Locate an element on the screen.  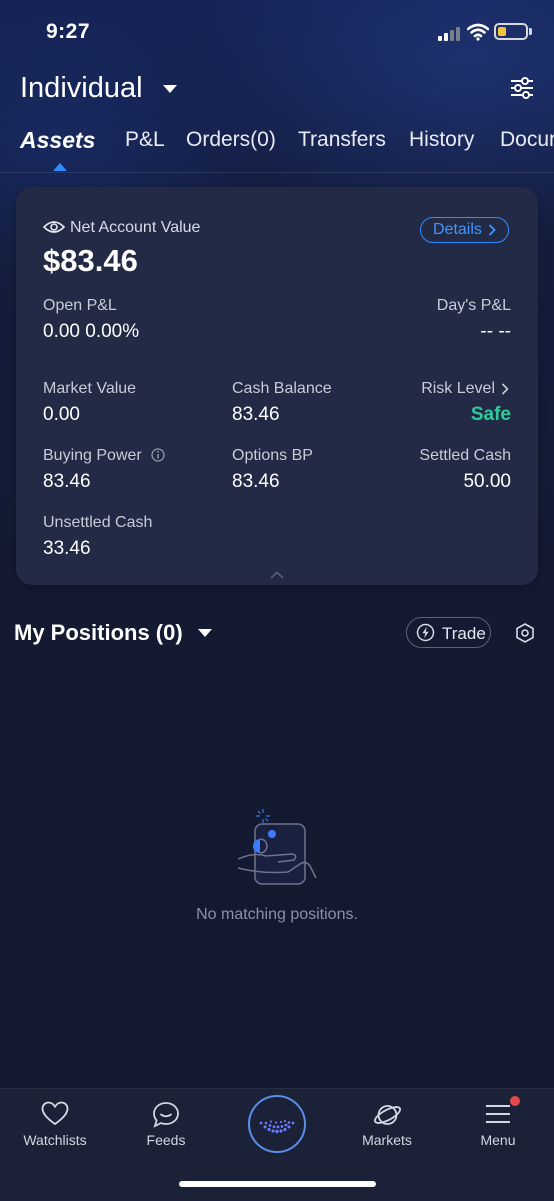
settled-cash-value: 50.00 is located at coordinates (487, 481).